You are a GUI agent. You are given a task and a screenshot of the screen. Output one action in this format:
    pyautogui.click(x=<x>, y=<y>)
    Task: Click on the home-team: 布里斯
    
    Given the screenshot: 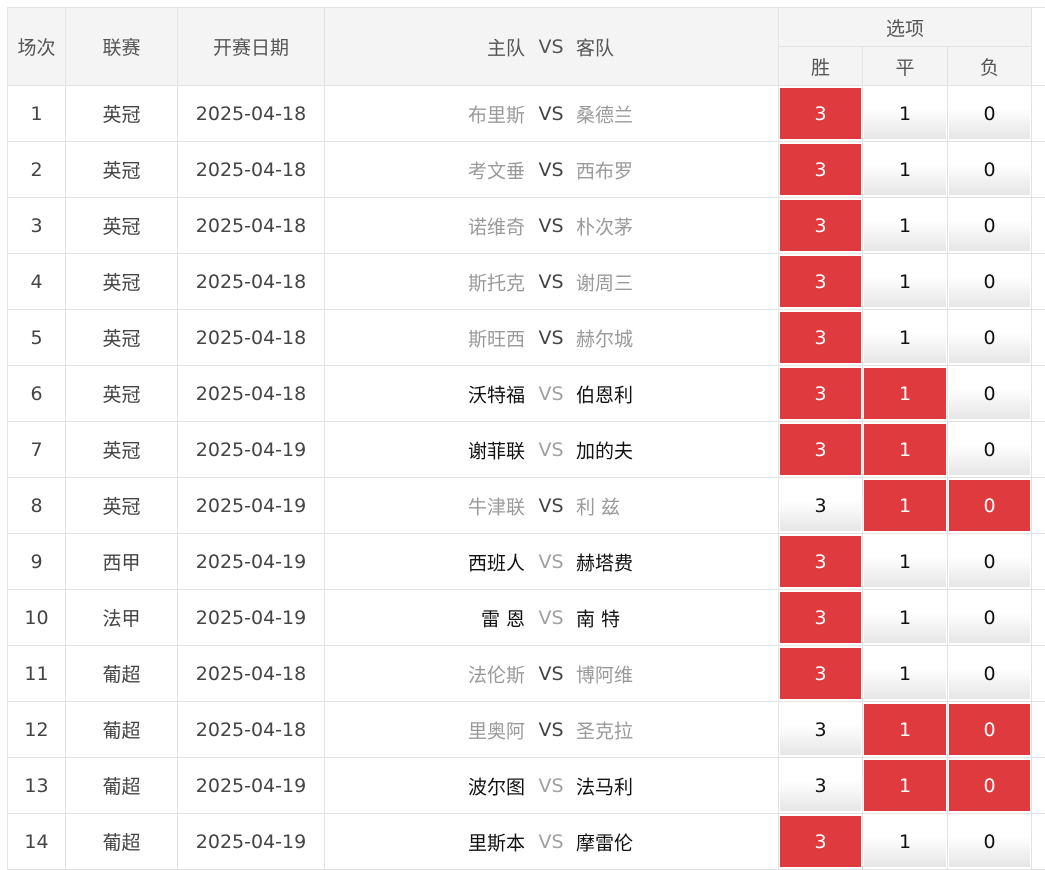 What is the action you would take?
    pyautogui.click(x=496, y=113)
    